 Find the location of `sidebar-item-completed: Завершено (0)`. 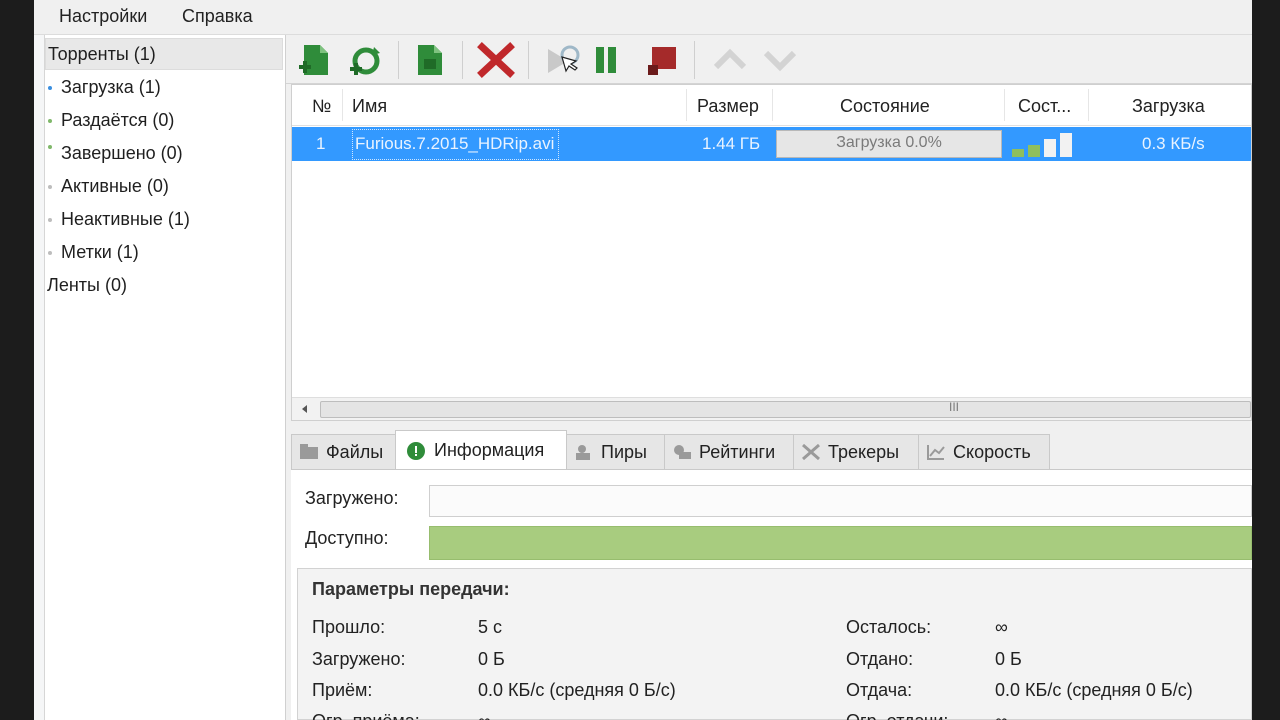

sidebar-item-completed: Завершено (0) is located at coordinates (122, 153).